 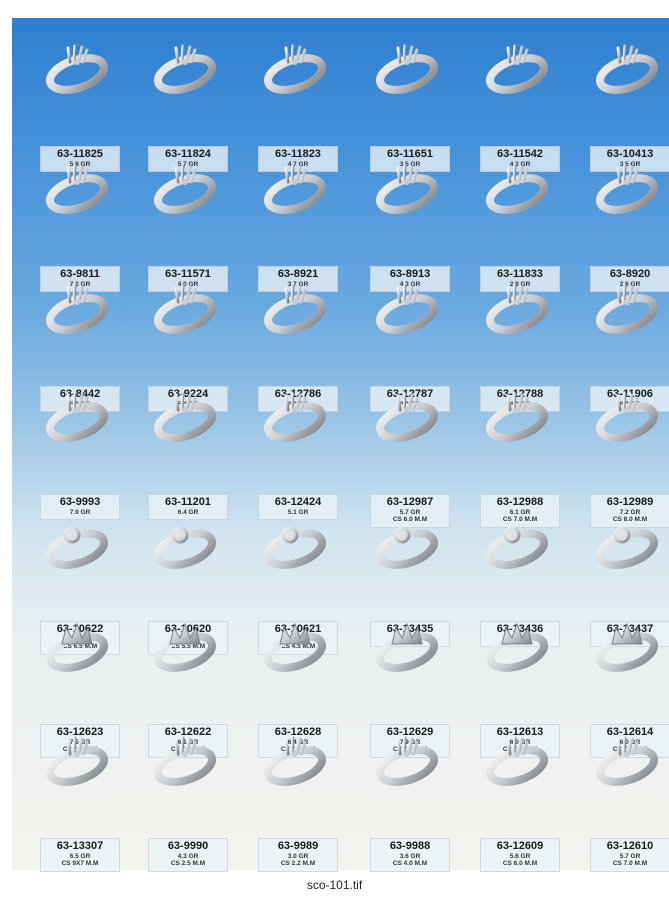 I want to click on ring-code: 63-12989, so click(x=630, y=502).